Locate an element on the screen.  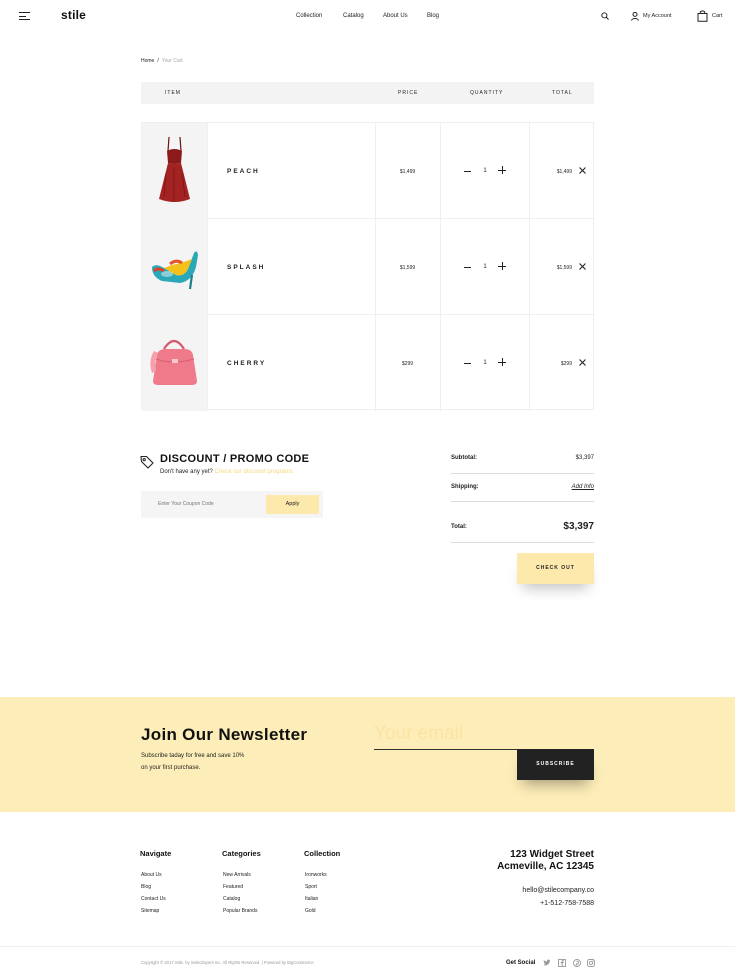
table-row: PEACH $1,499 1 $1,499 is located at coordinates (368, 171).